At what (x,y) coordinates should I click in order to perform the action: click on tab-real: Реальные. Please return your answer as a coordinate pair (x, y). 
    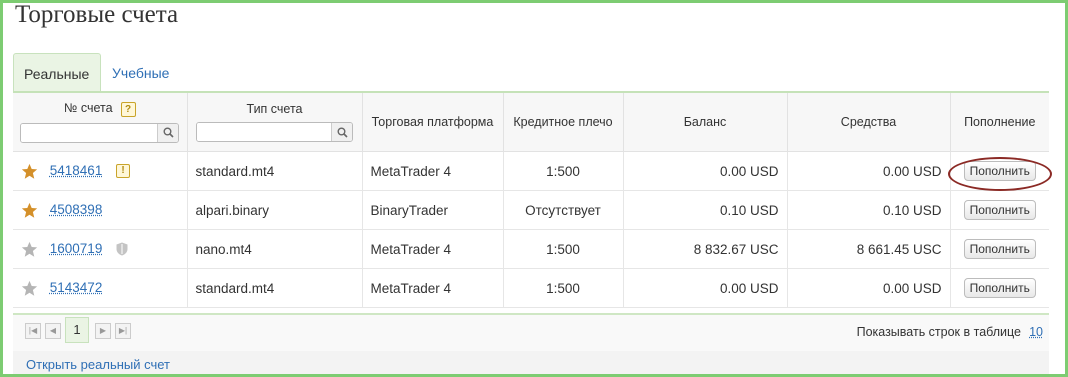
    Looking at the image, I should click on (57, 72).